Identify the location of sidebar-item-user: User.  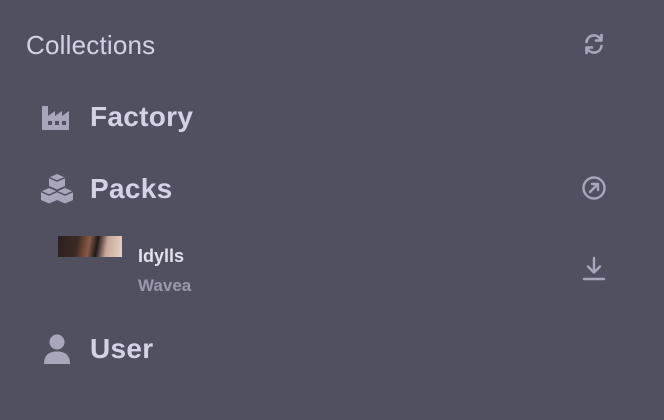
(96, 349).